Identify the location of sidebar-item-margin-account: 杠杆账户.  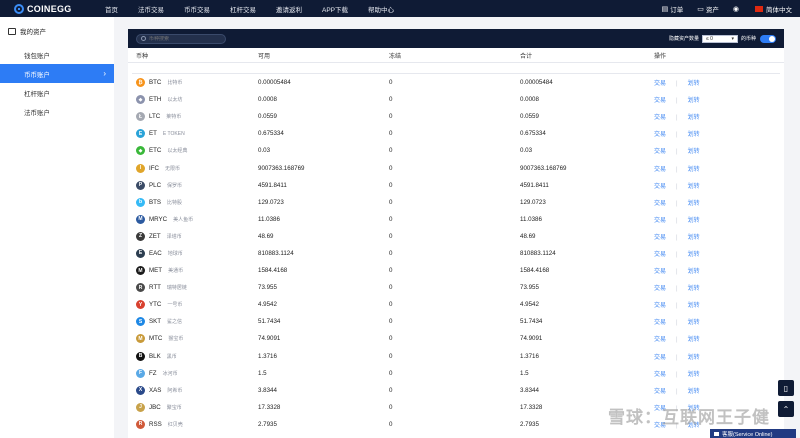
(57, 92).